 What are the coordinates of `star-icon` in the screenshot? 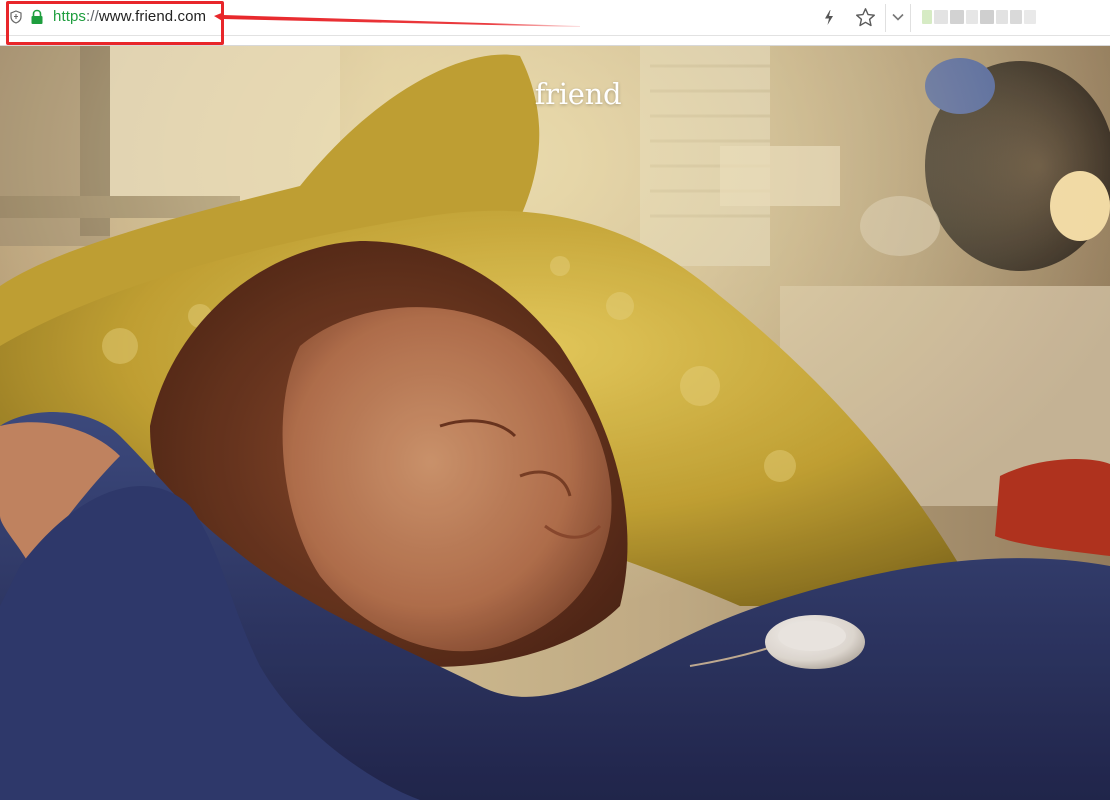 It's located at (865, 17).